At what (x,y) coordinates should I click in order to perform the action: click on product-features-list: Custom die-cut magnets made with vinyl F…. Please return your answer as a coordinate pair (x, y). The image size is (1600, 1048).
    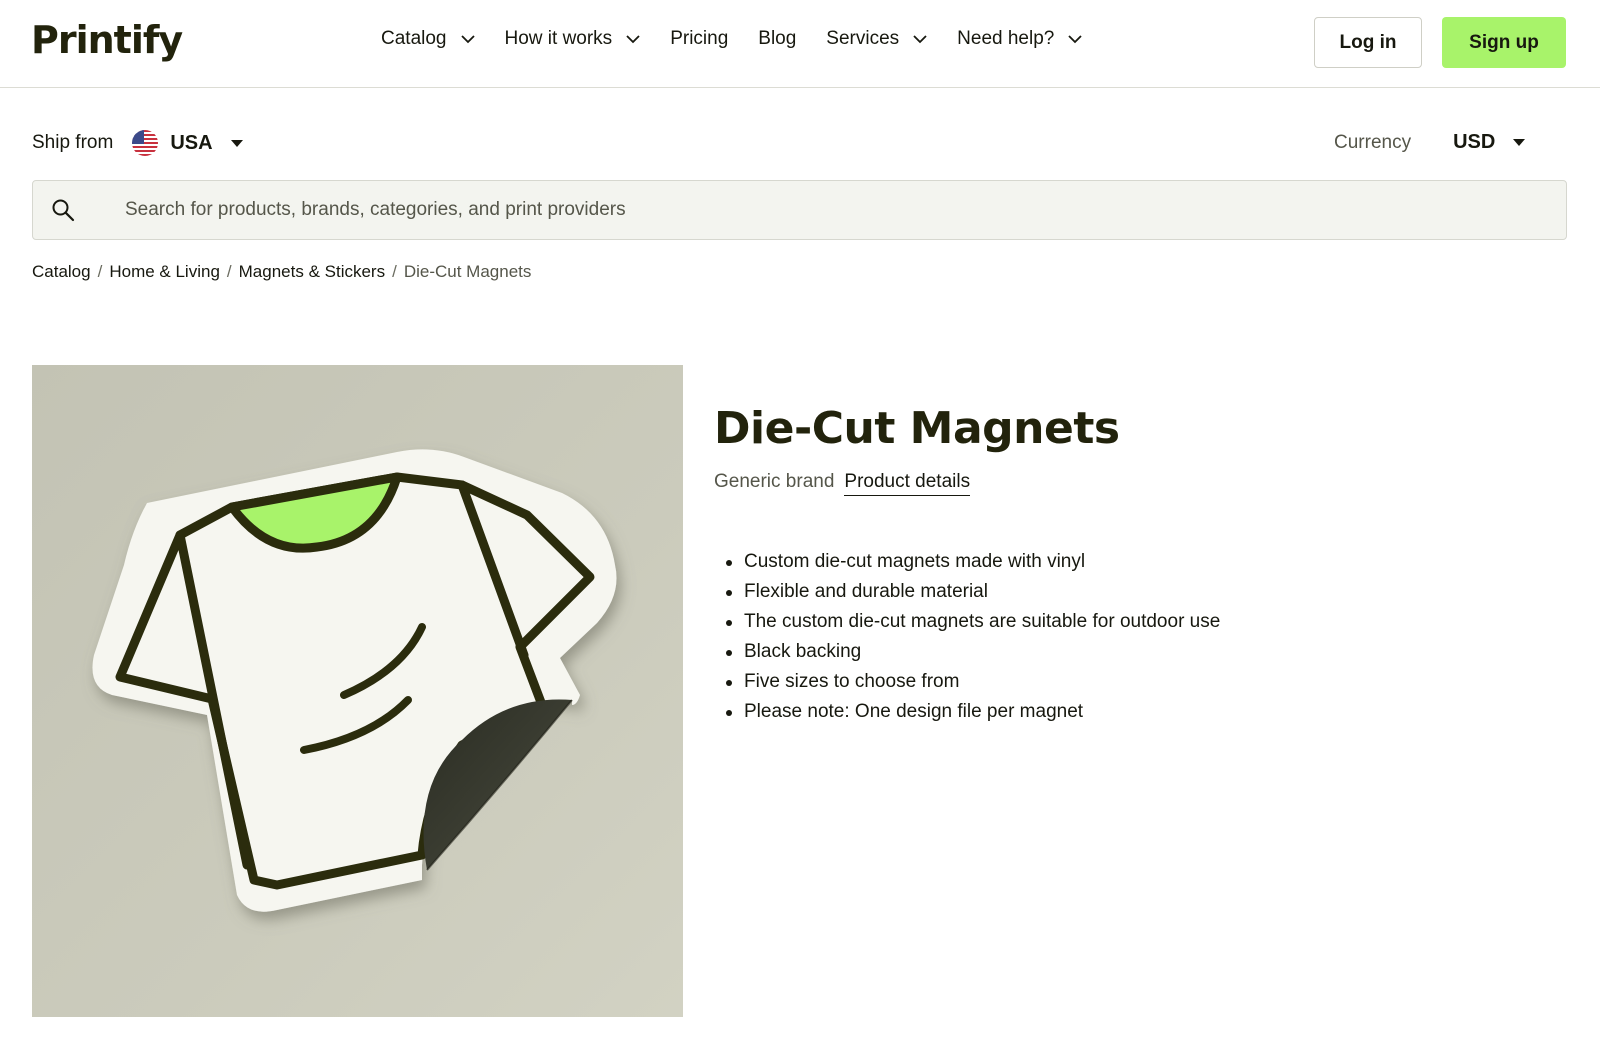
    Looking at the image, I should click on (973, 640).